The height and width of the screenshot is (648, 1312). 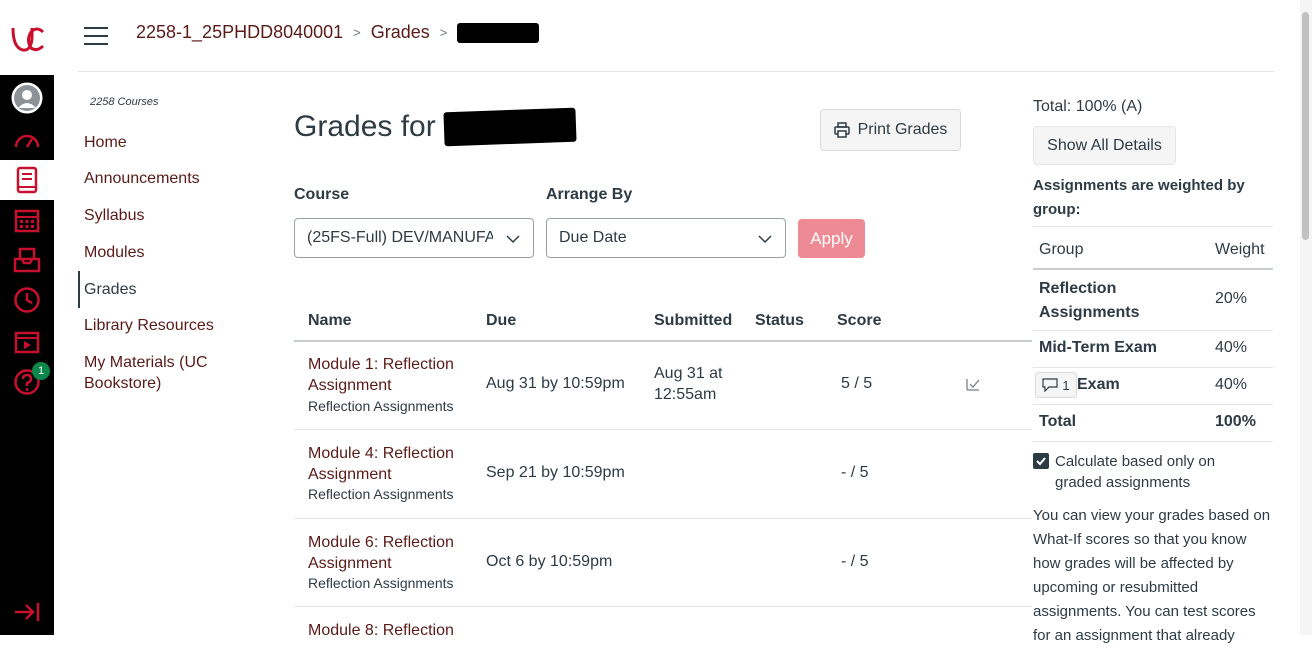 I want to click on column-header-score: Score, so click(x=859, y=320).